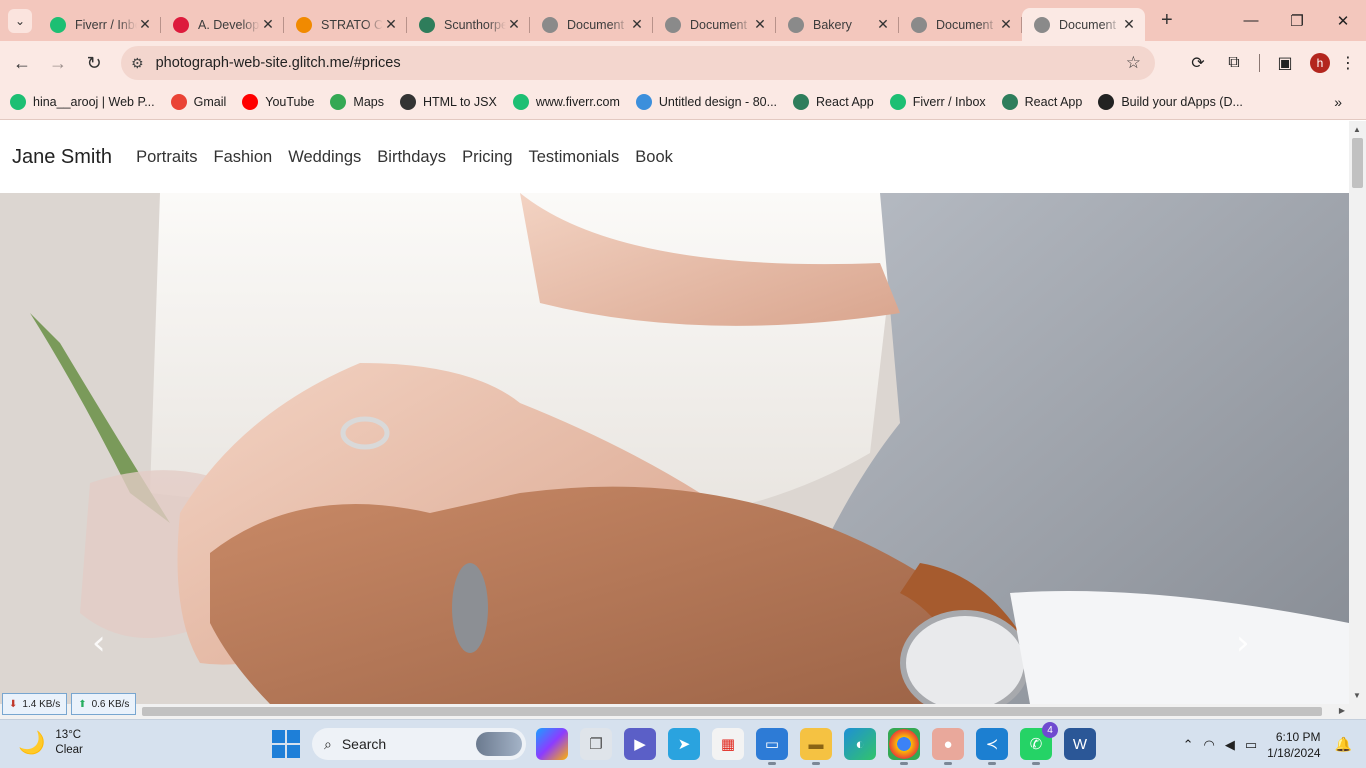 This screenshot has width=1366, height=768. I want to click on notification-bell-icon: 🔔, so click(1343, 744).